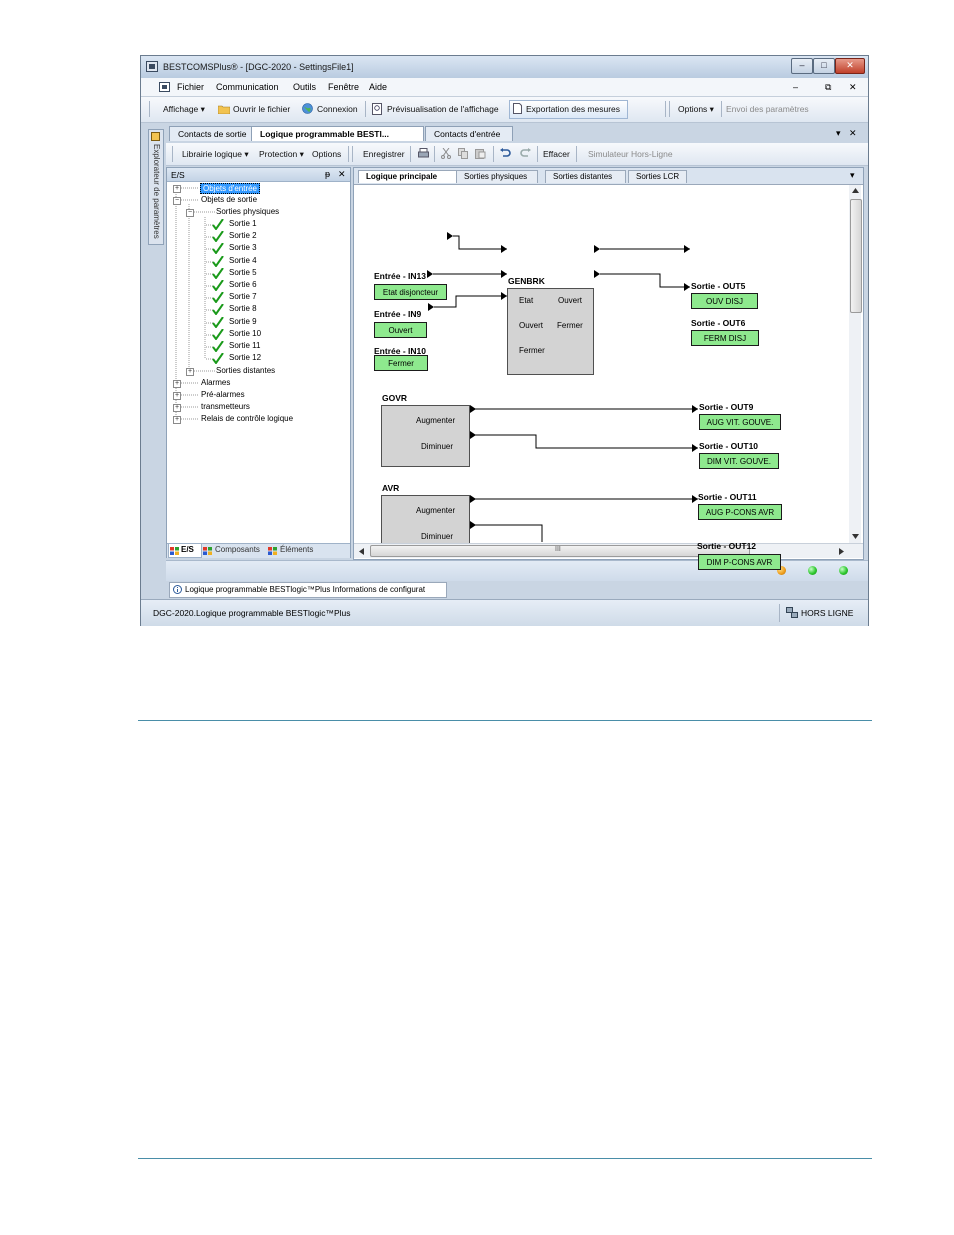 The height and width of the screenshot is (1235, 954). What do you see at coordinates (240, 285) in the screenshot?
I see `tree-node-sortie: Sortie 6` at bounding box center [240, 285].